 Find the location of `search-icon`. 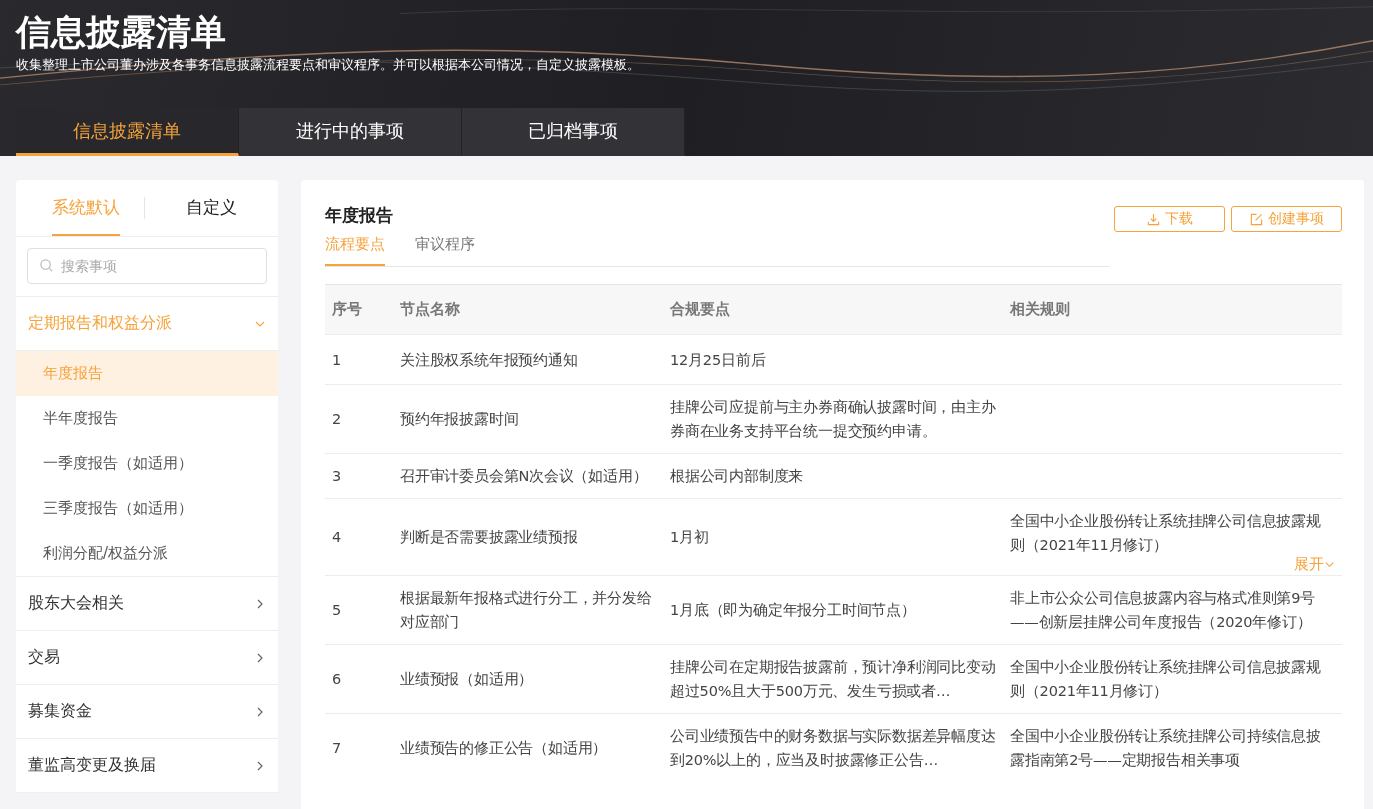

search-icon is located at coordinates (46, 265).